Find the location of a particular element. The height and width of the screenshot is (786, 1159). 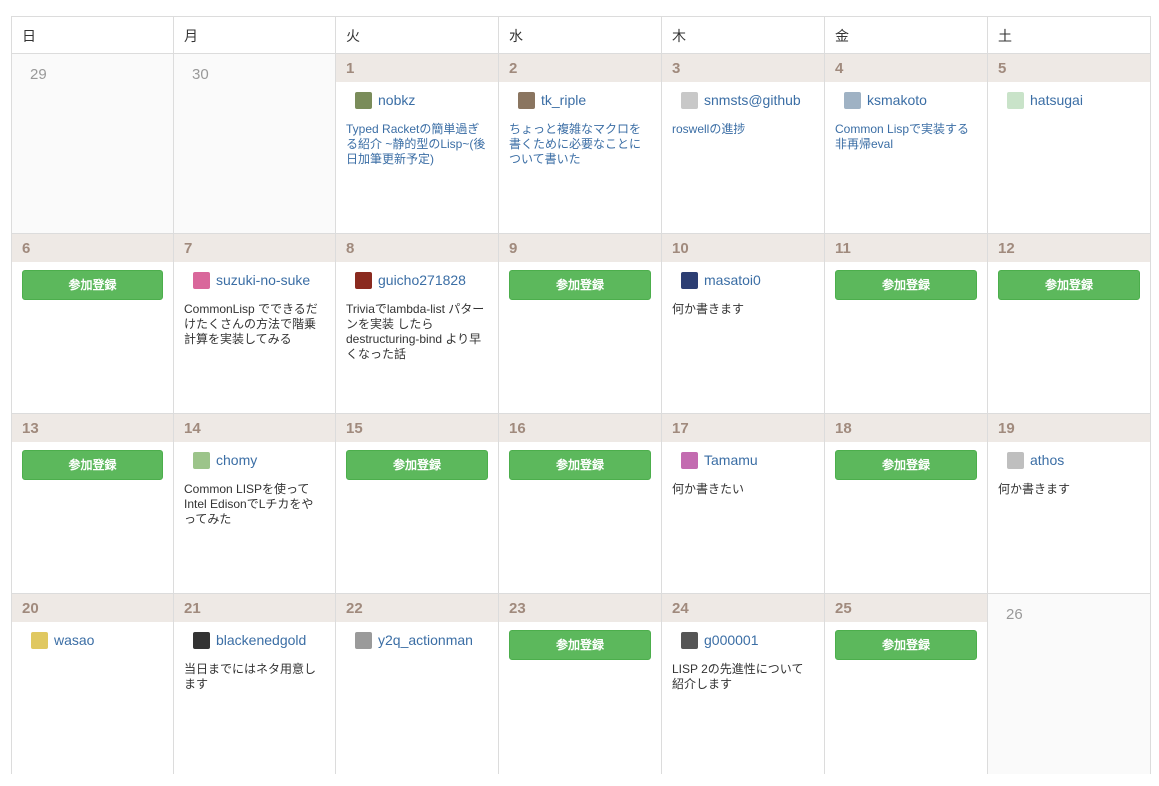

day-number: 25 is located at coordinates (843, 608).